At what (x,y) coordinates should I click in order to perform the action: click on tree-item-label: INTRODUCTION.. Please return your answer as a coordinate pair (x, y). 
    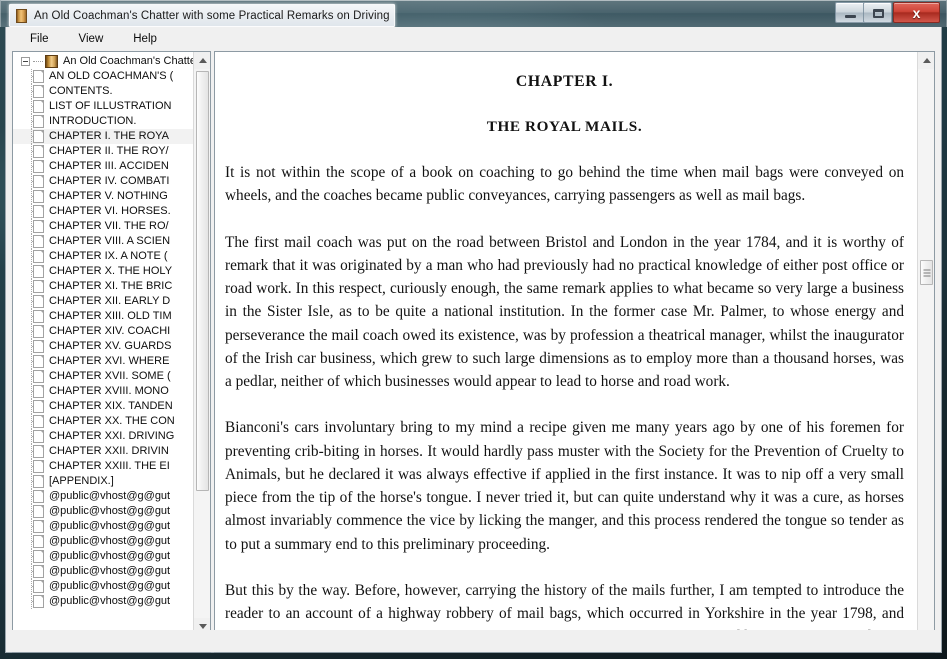
    Looking at the image, I should click on (93, 121).